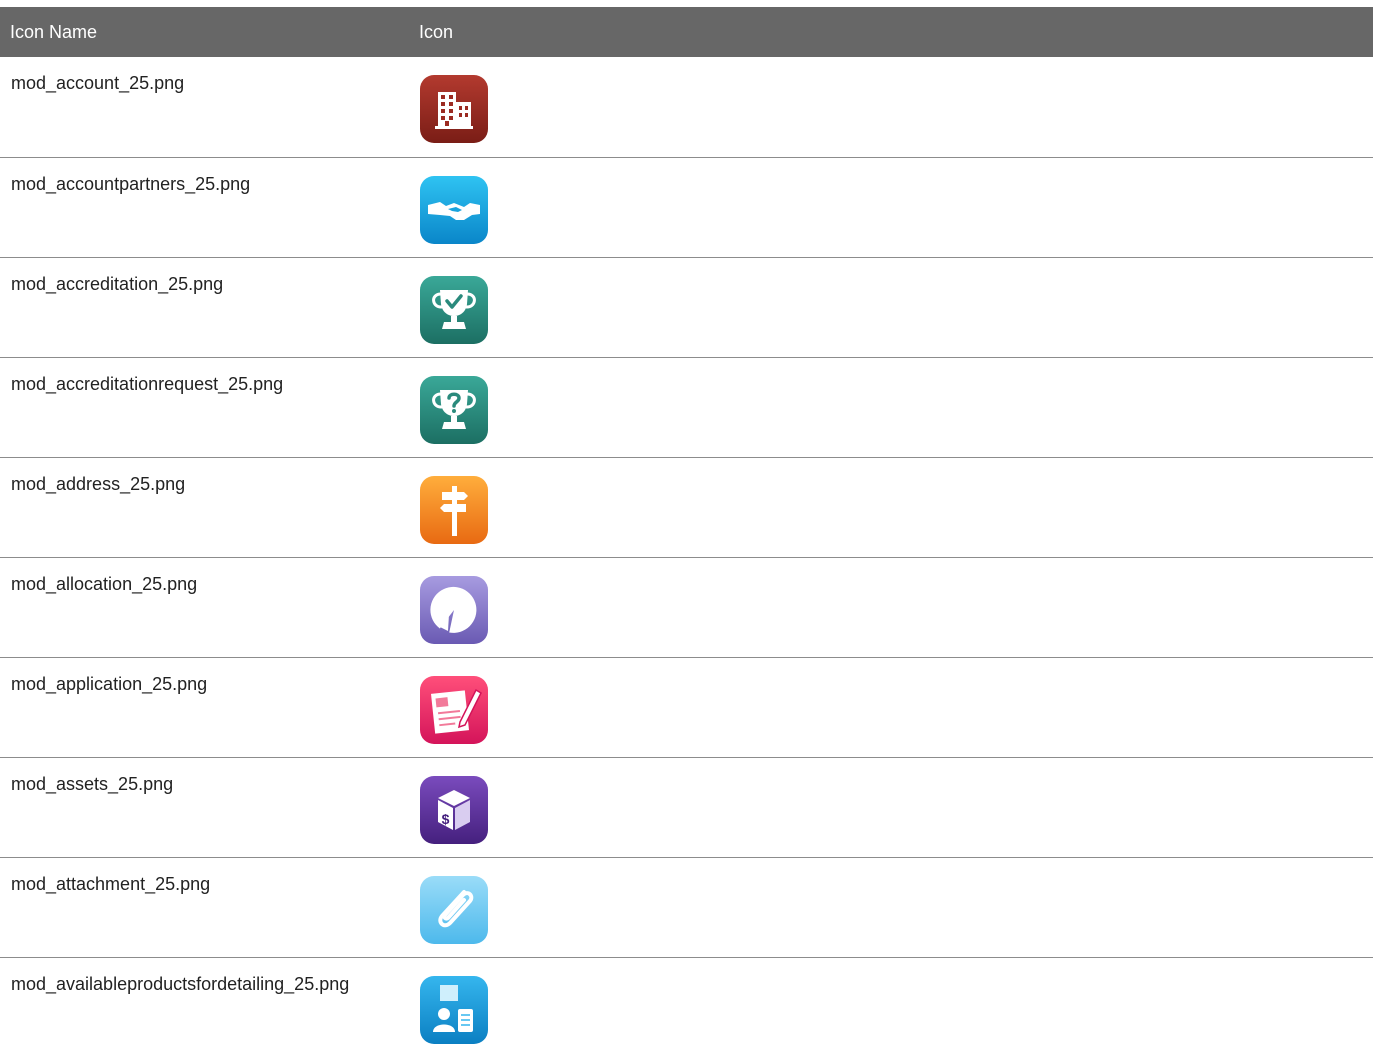  What do you see at coordinates (454, 809) in the screenshot?
I see `asset-box-icon: $` at bounding box center [454, 809].